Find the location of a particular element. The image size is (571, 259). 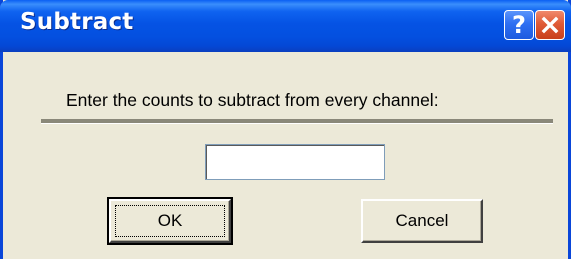

cancel-button: Cancel is located at coordinates (422, 221).